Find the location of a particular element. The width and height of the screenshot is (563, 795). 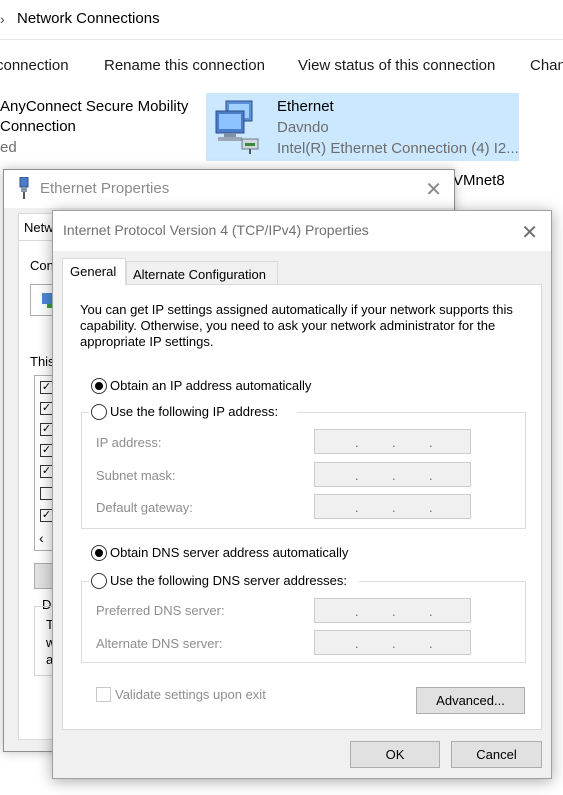

preferred-dns-label: Preferred DNS server: is located at coordinates (160, 610).